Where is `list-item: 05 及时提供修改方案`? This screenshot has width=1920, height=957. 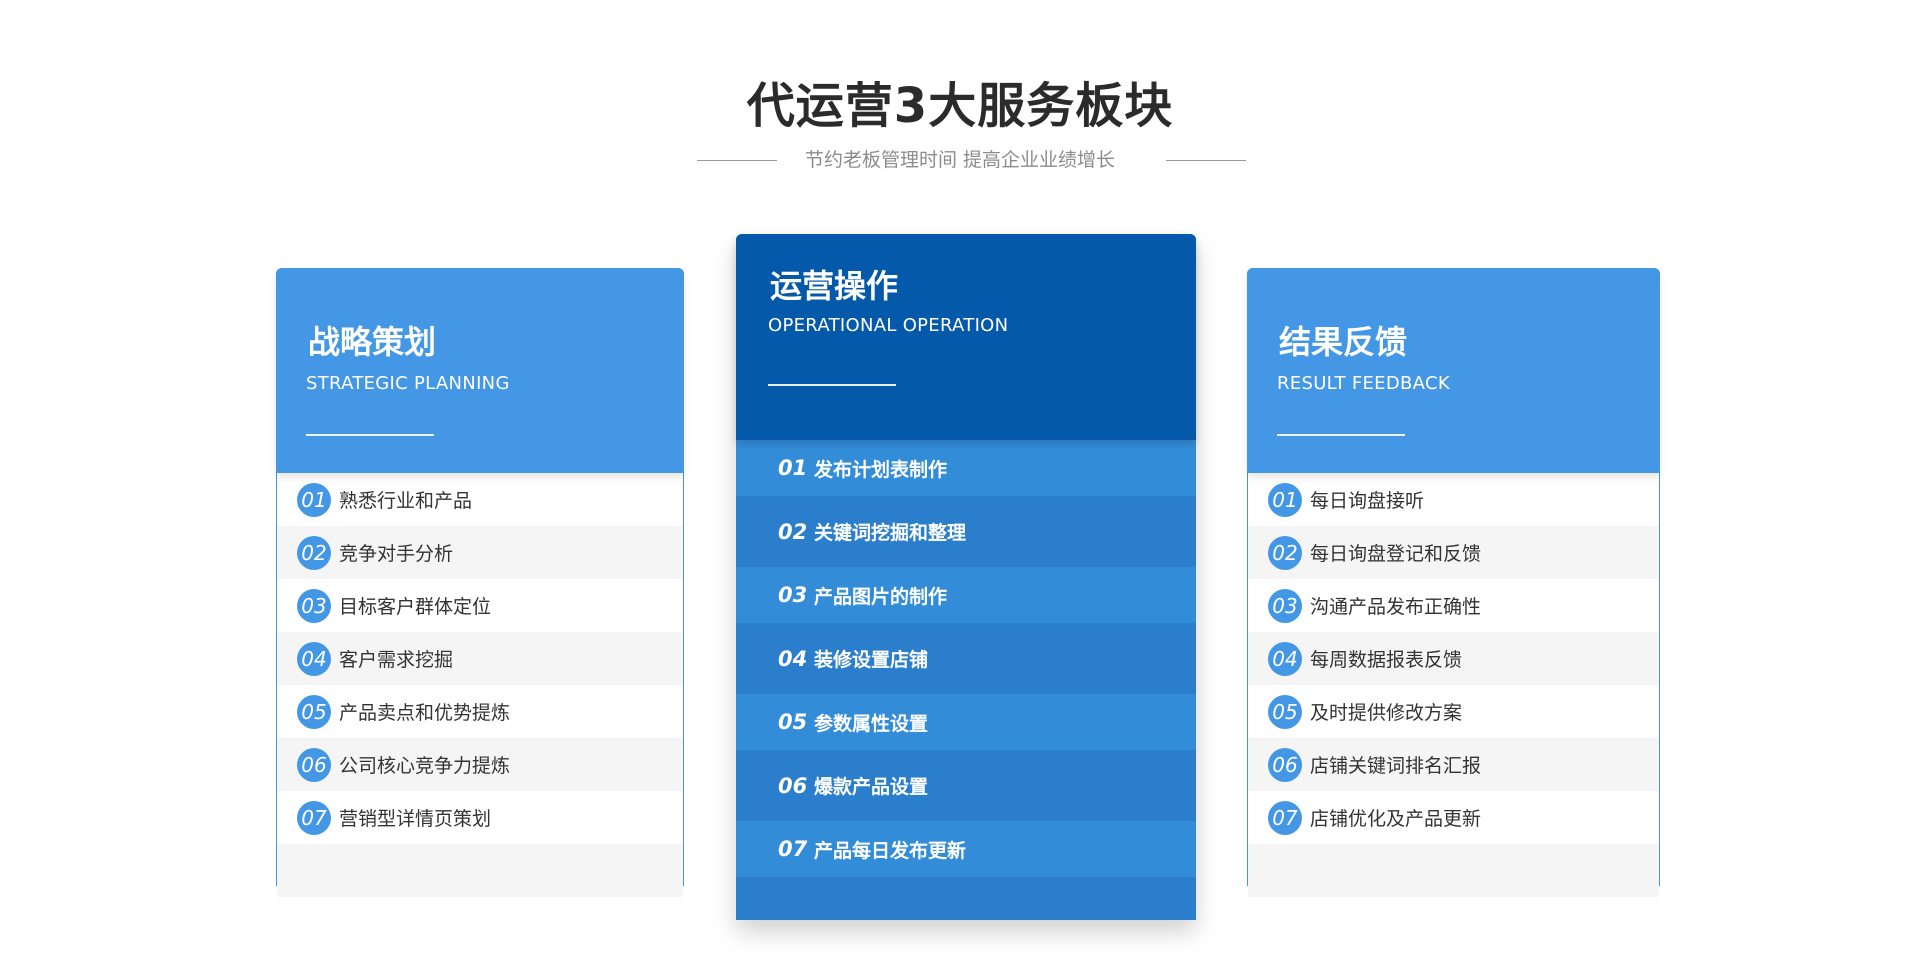
list-item: 05 及时提供修改方案 is located at coordinates (1453, 711).